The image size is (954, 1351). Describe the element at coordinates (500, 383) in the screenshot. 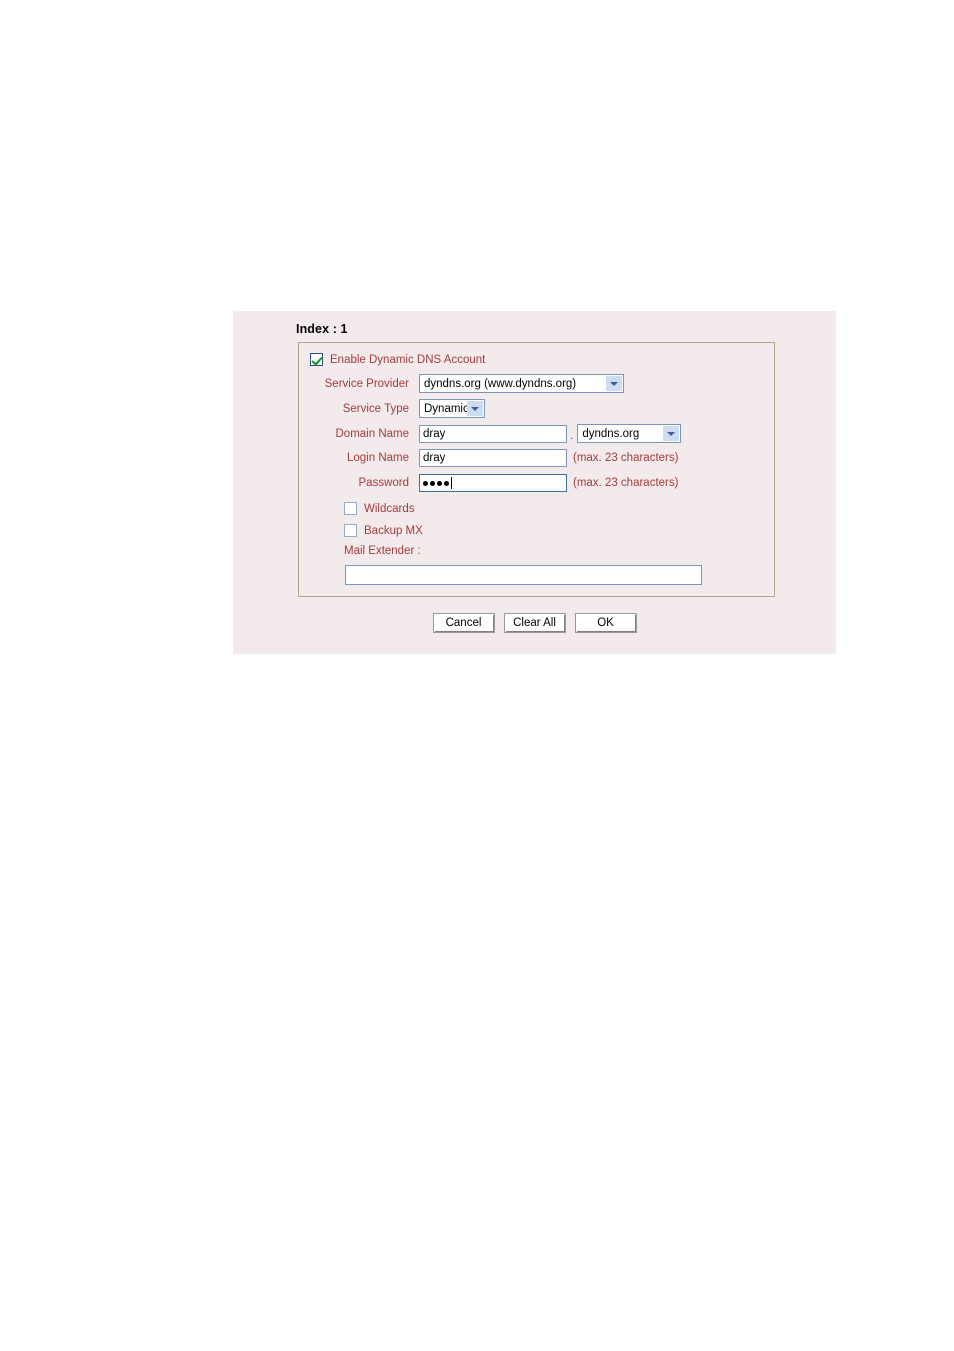

I see `service-provider-value: dyndns.org (www.dyndns.org)` at that location.